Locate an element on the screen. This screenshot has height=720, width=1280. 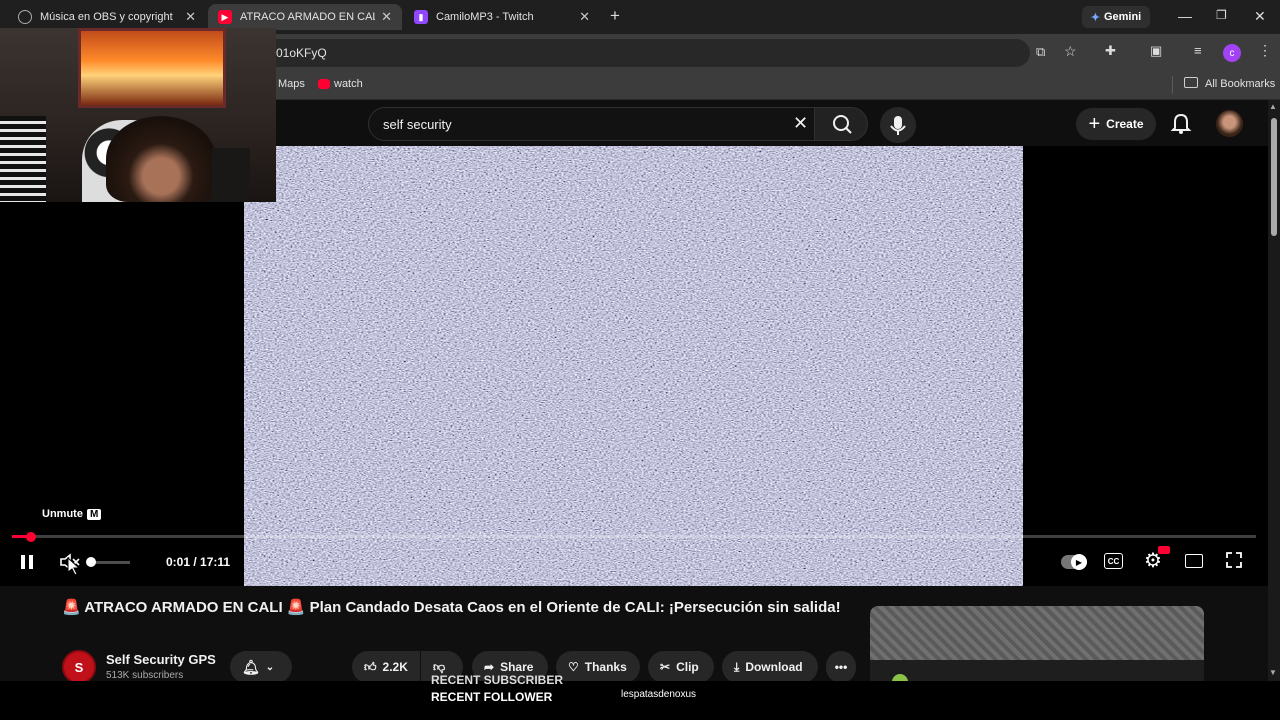
bookmark-watch: watch is located at coordinates (348, 84).